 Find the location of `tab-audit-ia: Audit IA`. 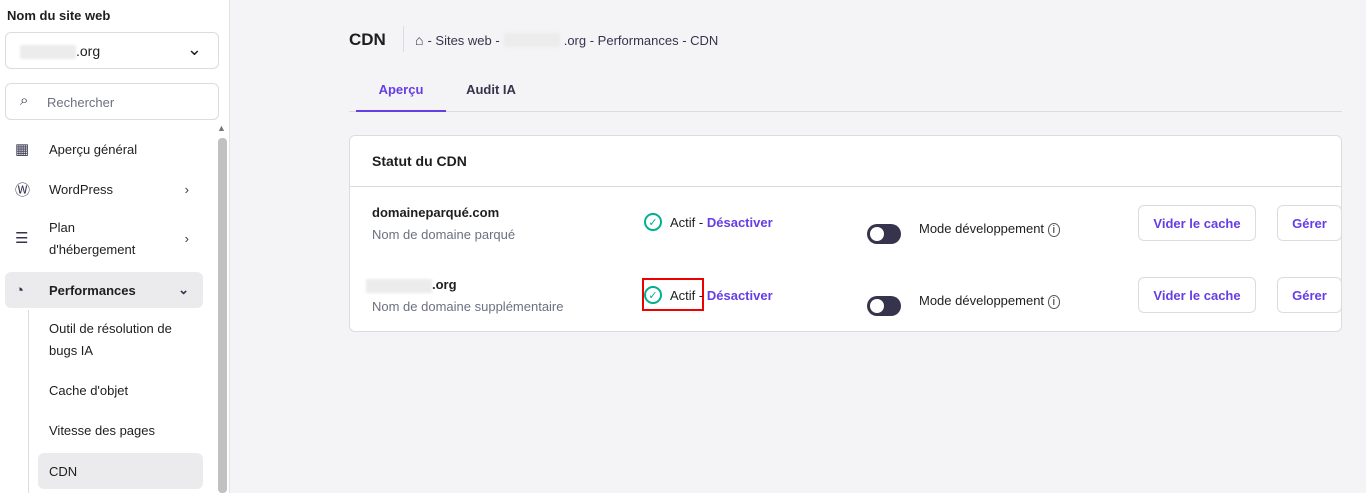

tab-audit-ia: Audit IA is located at coordinates (491, 89).